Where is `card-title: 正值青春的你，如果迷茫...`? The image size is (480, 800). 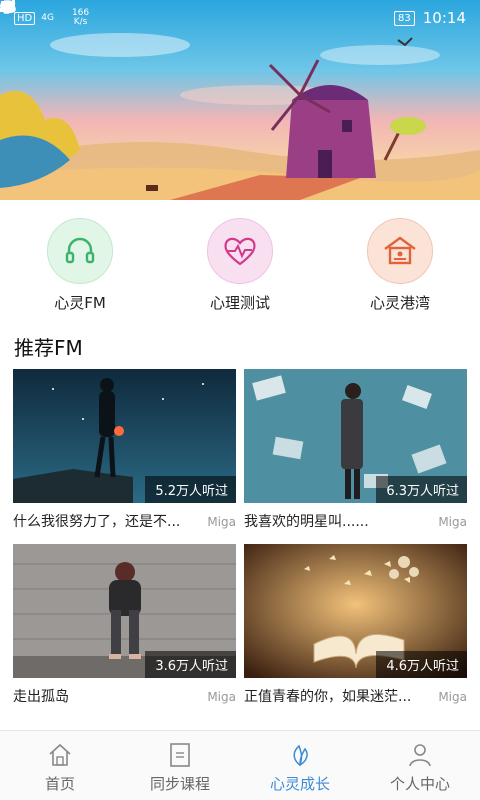
card-title: 正值青春的你，如果迷茫... is located at coordinates (328, 697).